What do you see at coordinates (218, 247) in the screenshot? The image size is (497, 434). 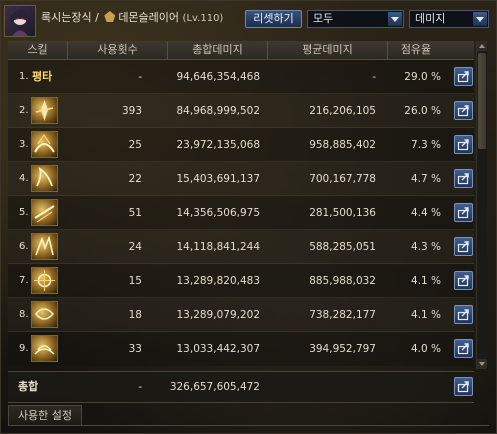 I see `total-damage: 14,118,841,244` at bounding box center [218, 247].